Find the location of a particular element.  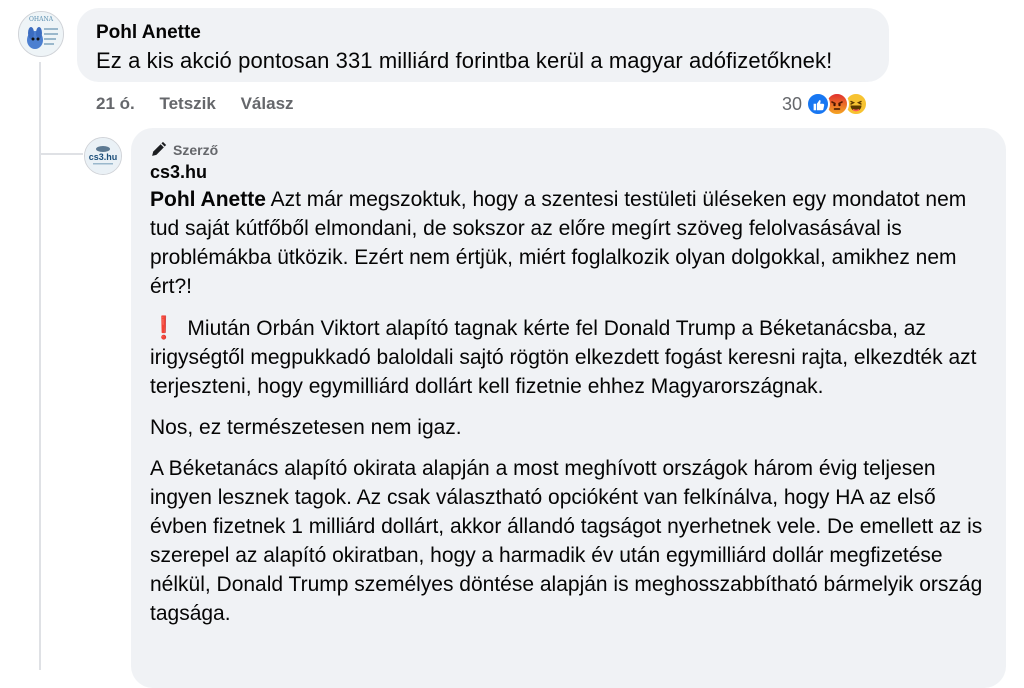

like-icon is located at coordinates (818, 104).